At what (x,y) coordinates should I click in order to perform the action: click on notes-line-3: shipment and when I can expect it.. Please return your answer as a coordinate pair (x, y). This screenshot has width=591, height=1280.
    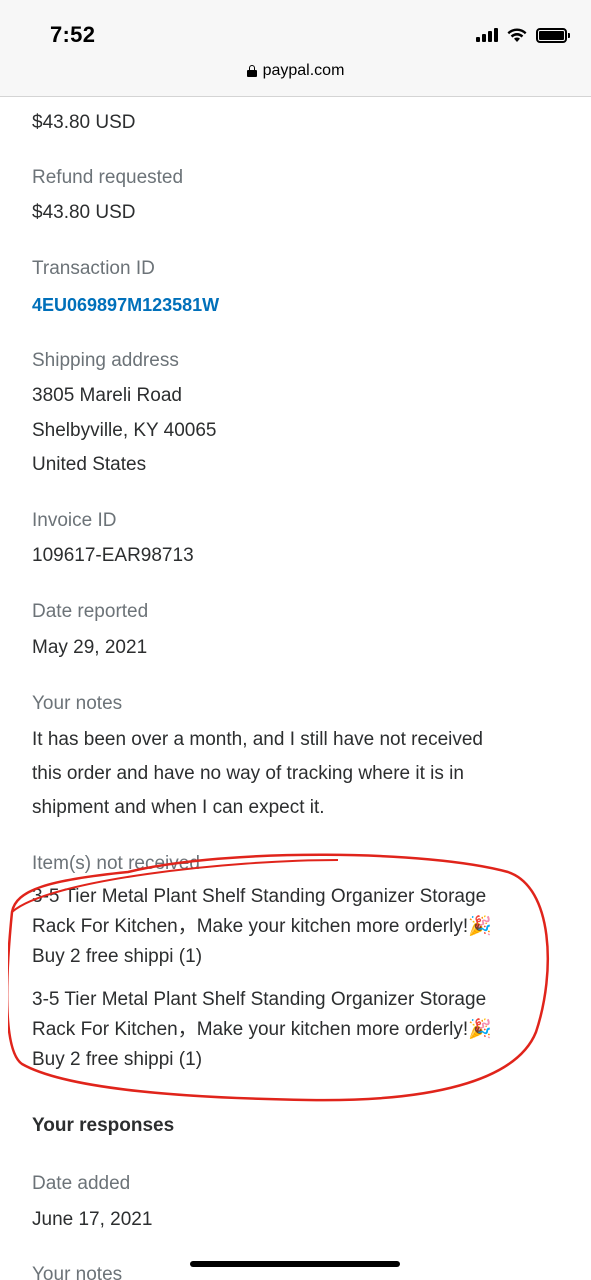
    Looking at the image, I should click on (178, 807).